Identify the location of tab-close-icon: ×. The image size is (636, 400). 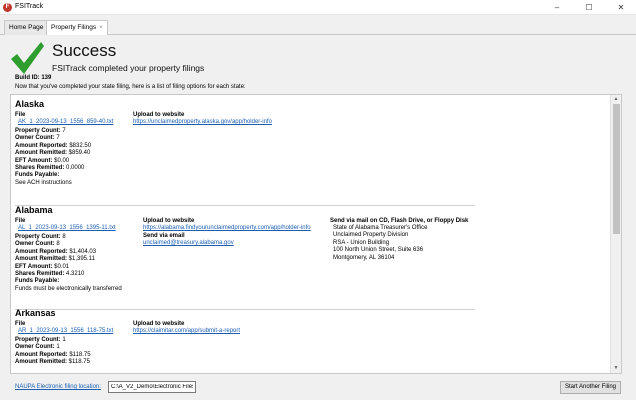
(101, 27).